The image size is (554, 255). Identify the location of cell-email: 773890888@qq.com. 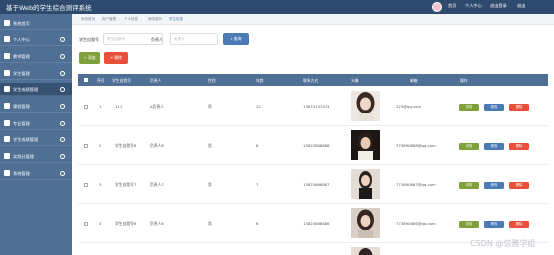
(416, 145).